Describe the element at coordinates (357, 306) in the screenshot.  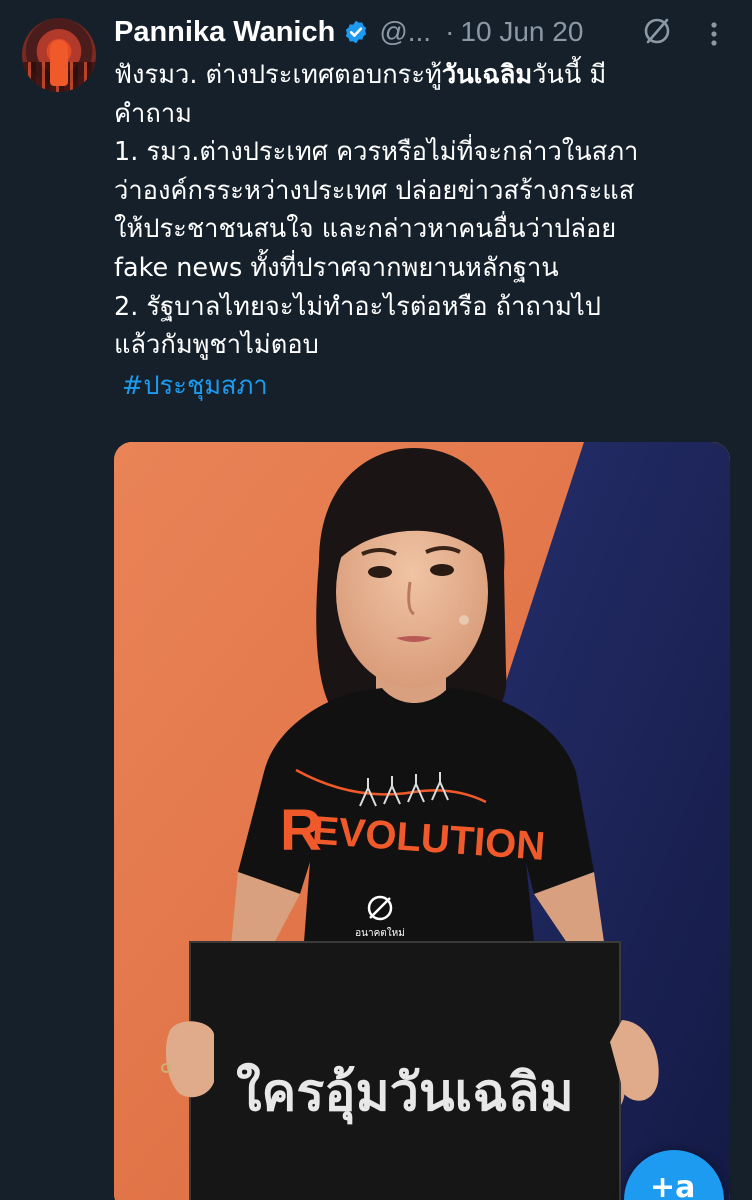
I see `tweet-line-7: 2. รัฐบาลไทยจะไม่ทำอะไรต่อหรือ ถ้าถามไป` at that location.